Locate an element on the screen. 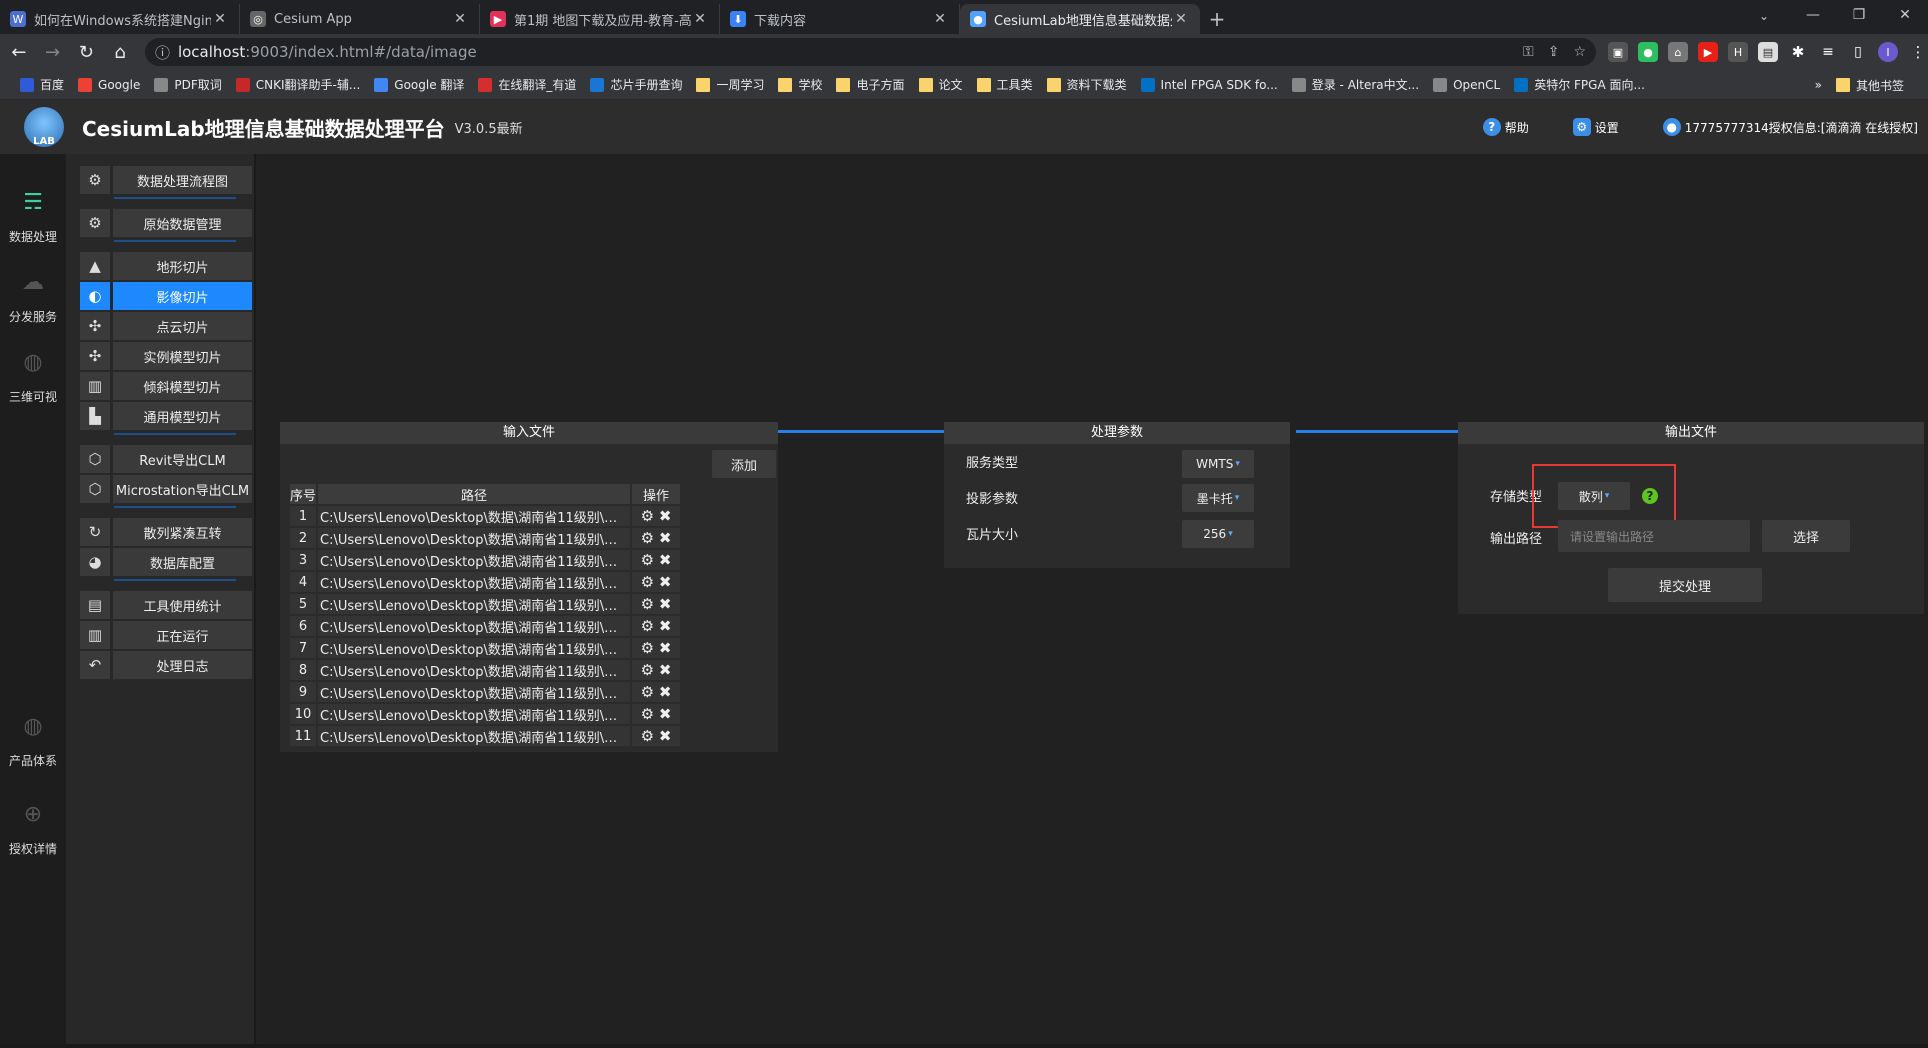 The height and width of the screenshot is (1048, 1928). rail-item-distribution: ☁ 分发服务 is located at coordinates (33, 293).